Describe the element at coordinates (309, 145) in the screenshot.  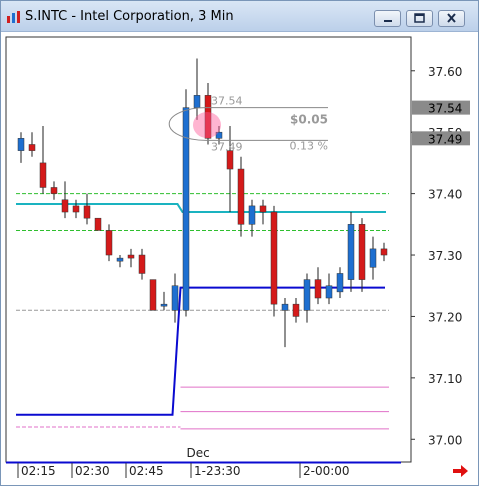
I see `measure-change-percent: 0.13 %` at that location.